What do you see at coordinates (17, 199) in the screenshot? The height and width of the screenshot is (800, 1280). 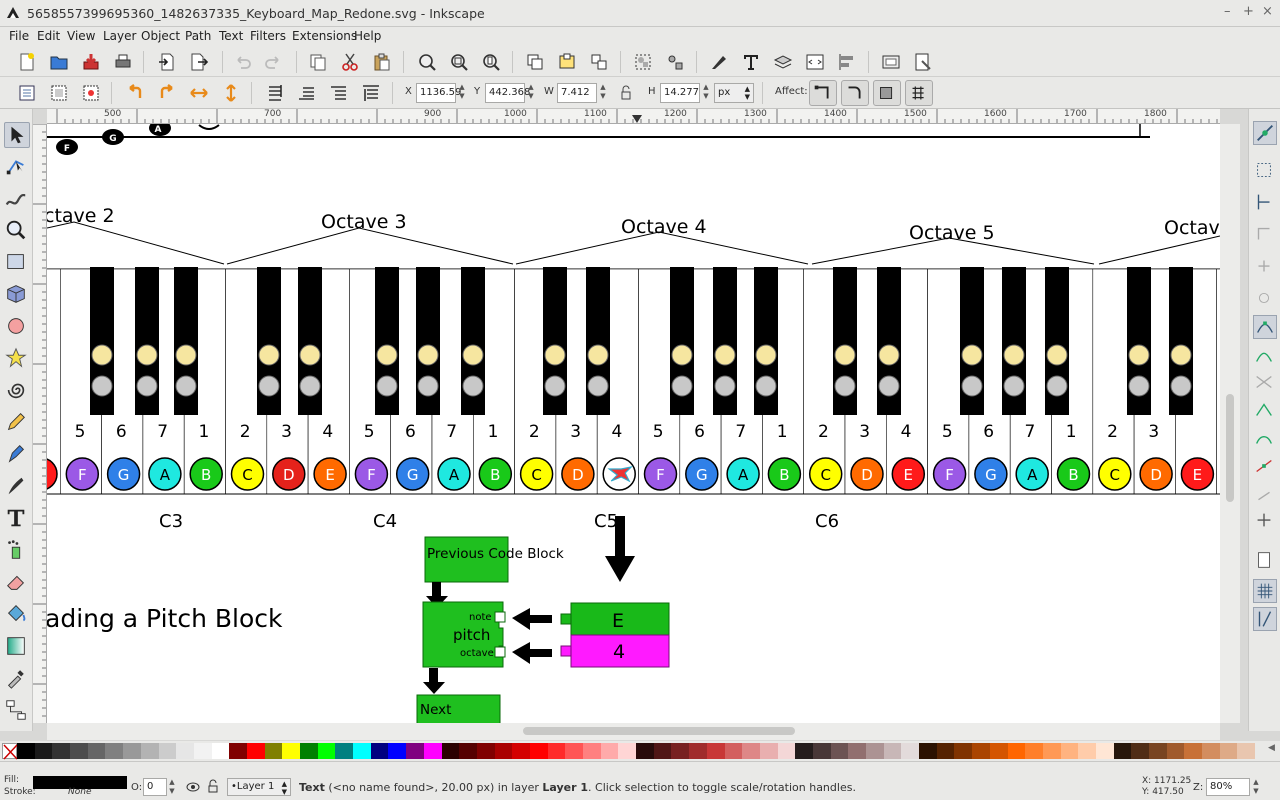 I see `tweak-tool` at bounding box center [17, 199].